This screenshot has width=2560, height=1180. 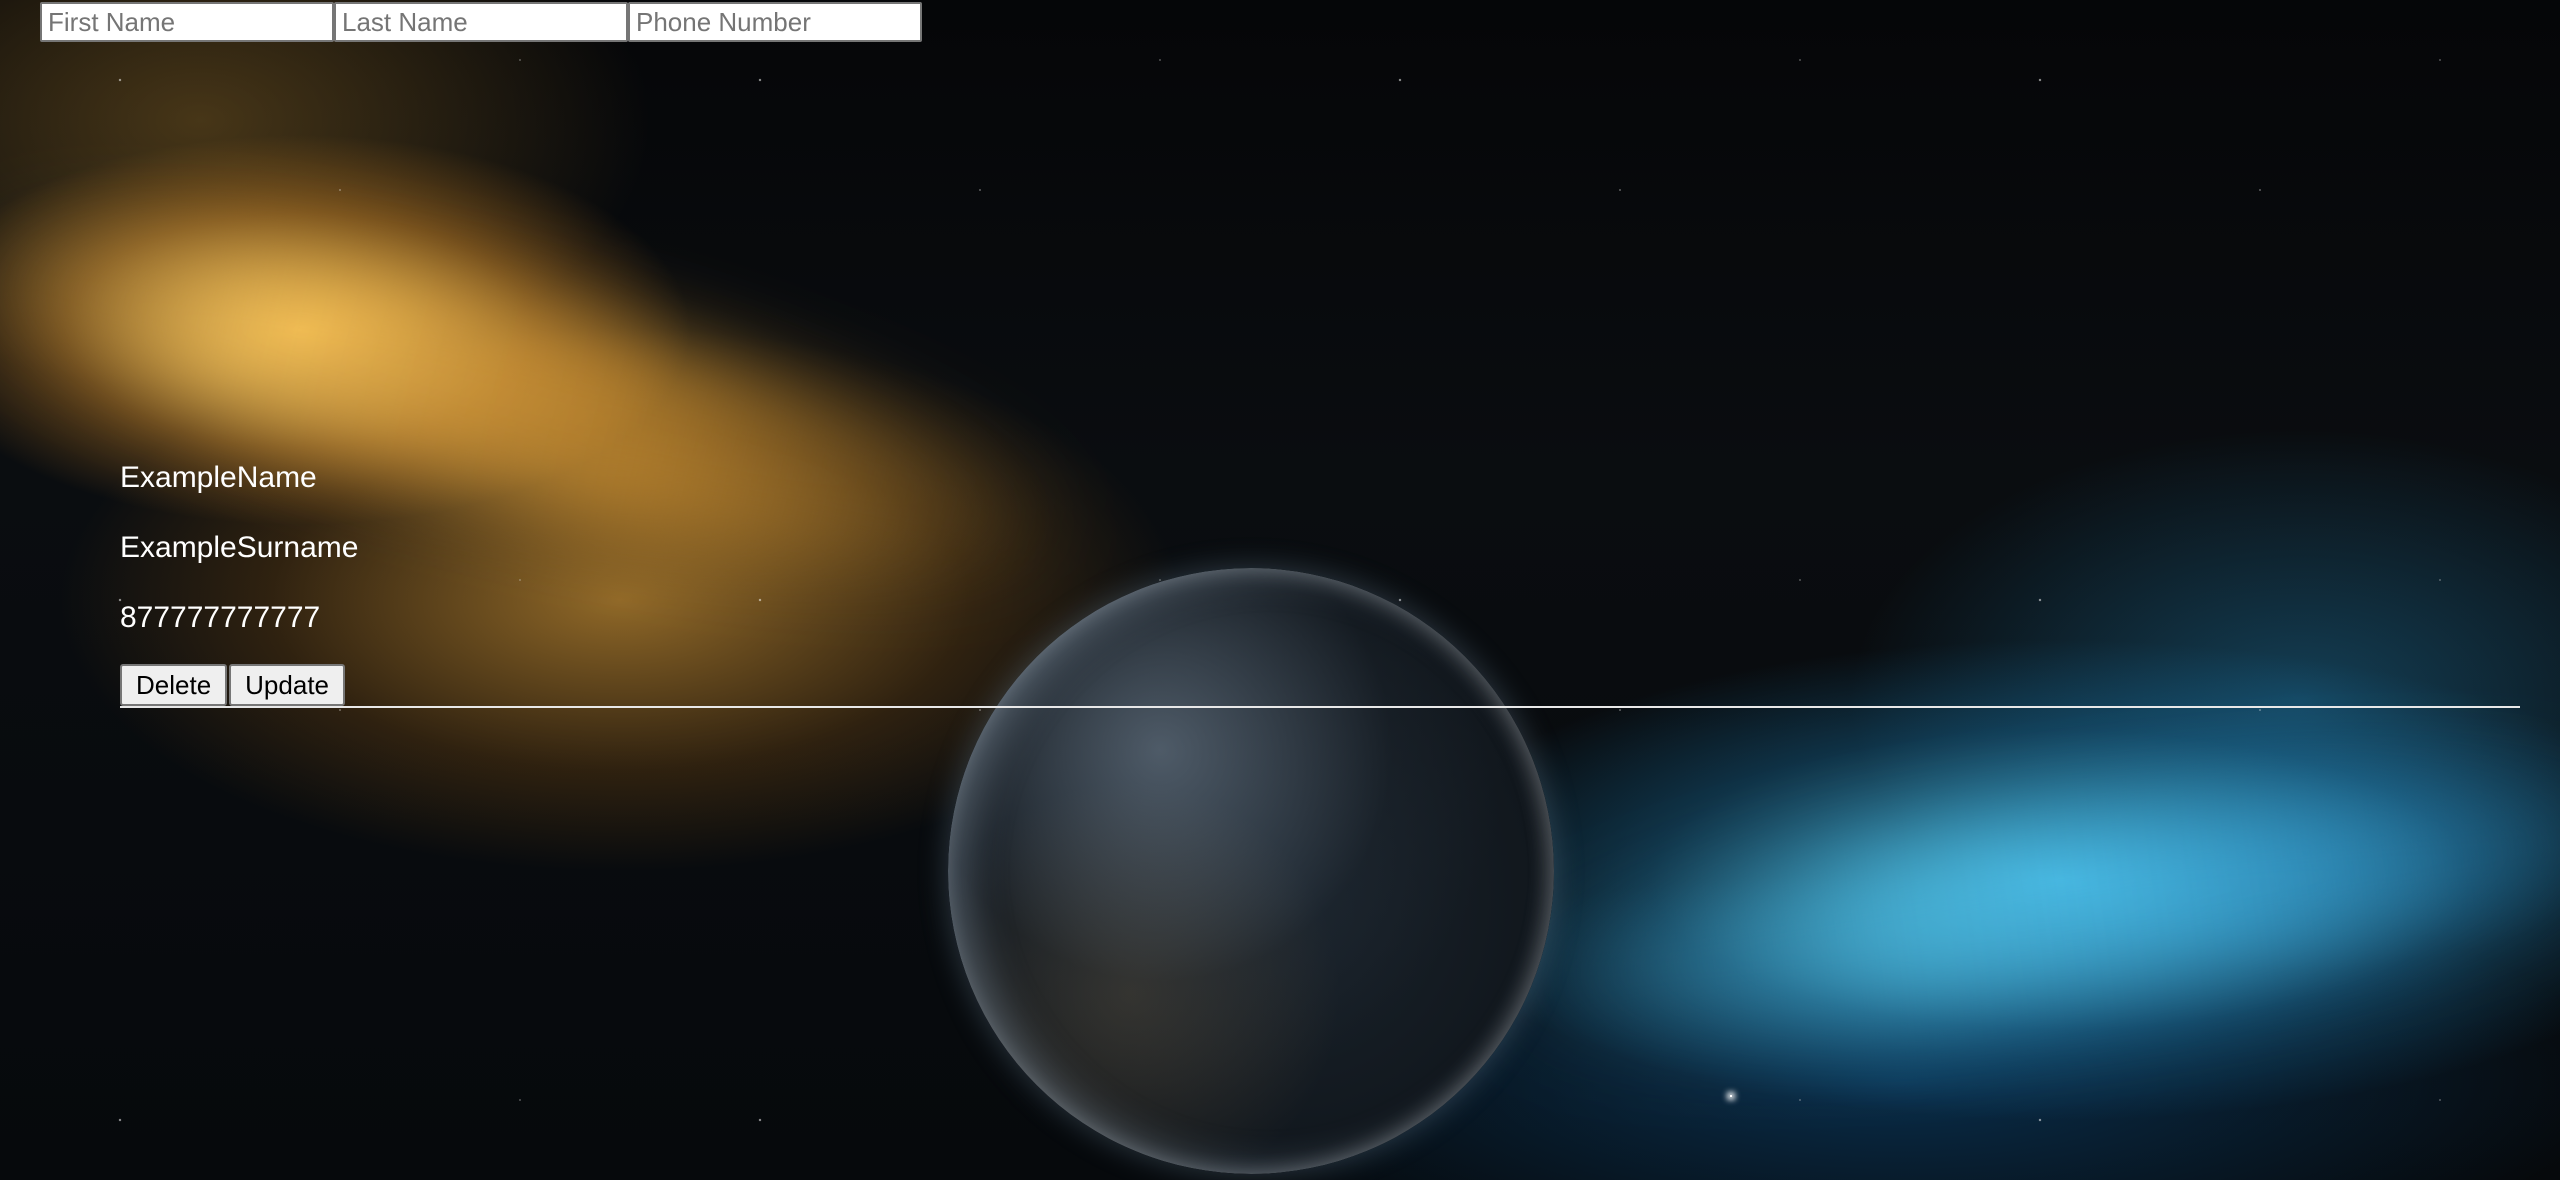 What do you see at coordinates (174, 685) in the screenshot?
I see `delete-button: Delete` at bounding box center [174, 685].